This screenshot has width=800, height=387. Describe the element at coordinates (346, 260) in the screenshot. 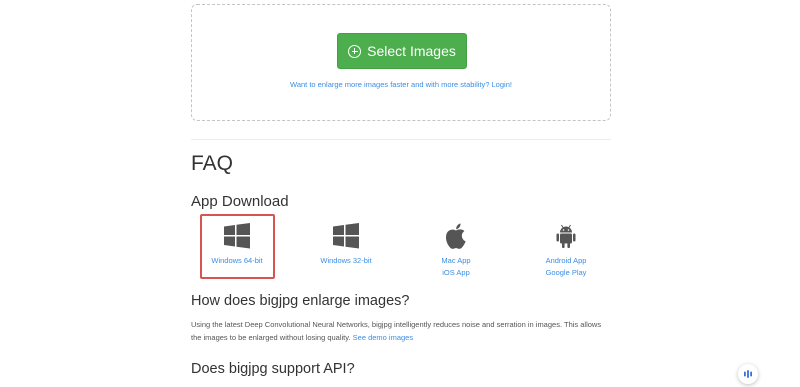

I see `windows-32-link: Windows 32-bit` at that location.